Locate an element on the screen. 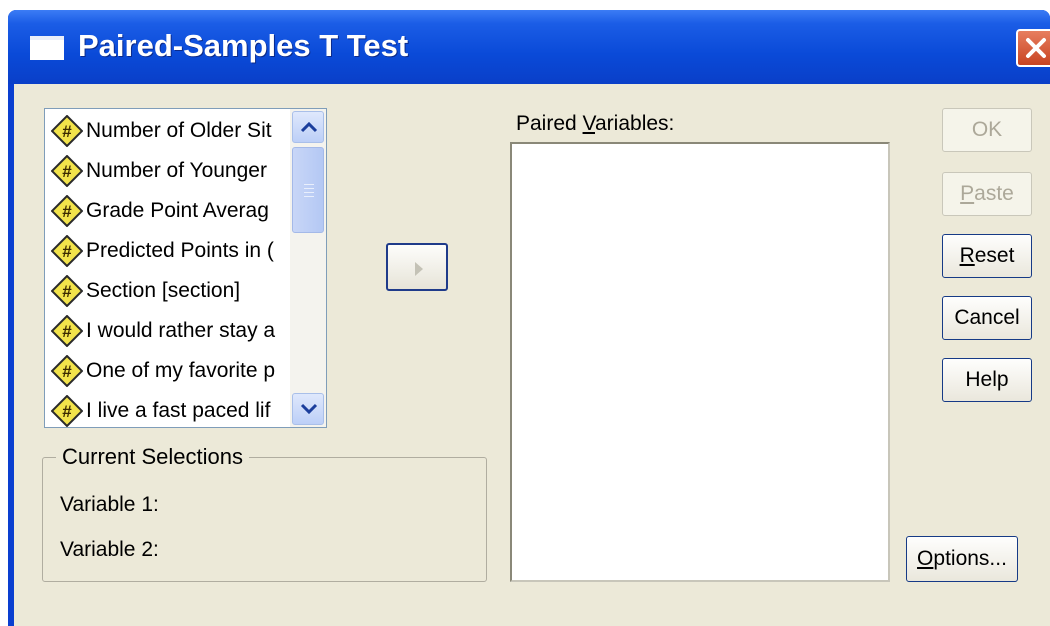 This screenshot has height=626, width=1050. scroll-down-button is located at coordinates (308, 409).